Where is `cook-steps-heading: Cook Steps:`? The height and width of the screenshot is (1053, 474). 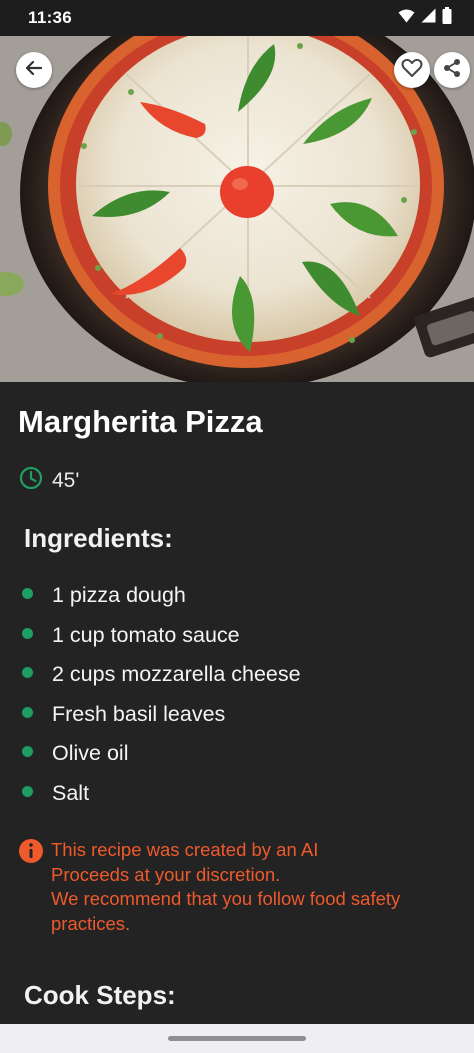 cook-steps-heading: Cook Steps: is located at coordinates (100, 995).